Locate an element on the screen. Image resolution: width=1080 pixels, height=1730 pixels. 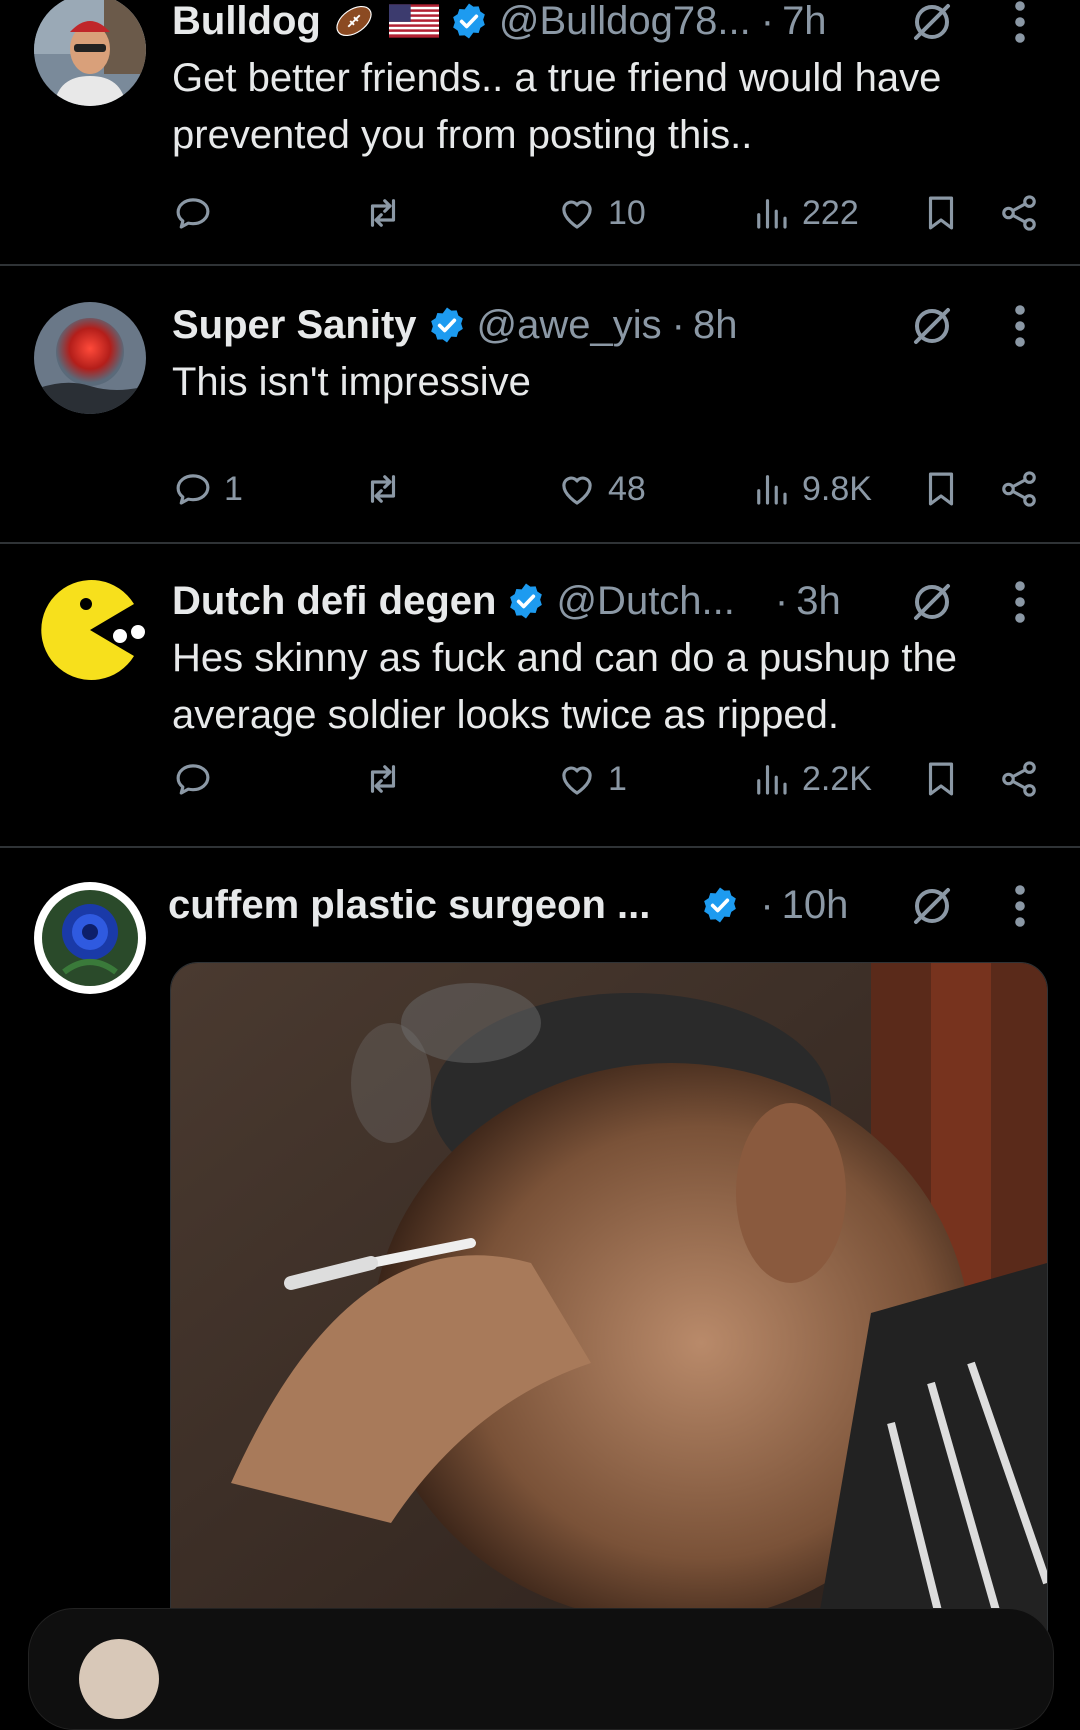
views-button: 9.8K is located at coordinates (811, 489).